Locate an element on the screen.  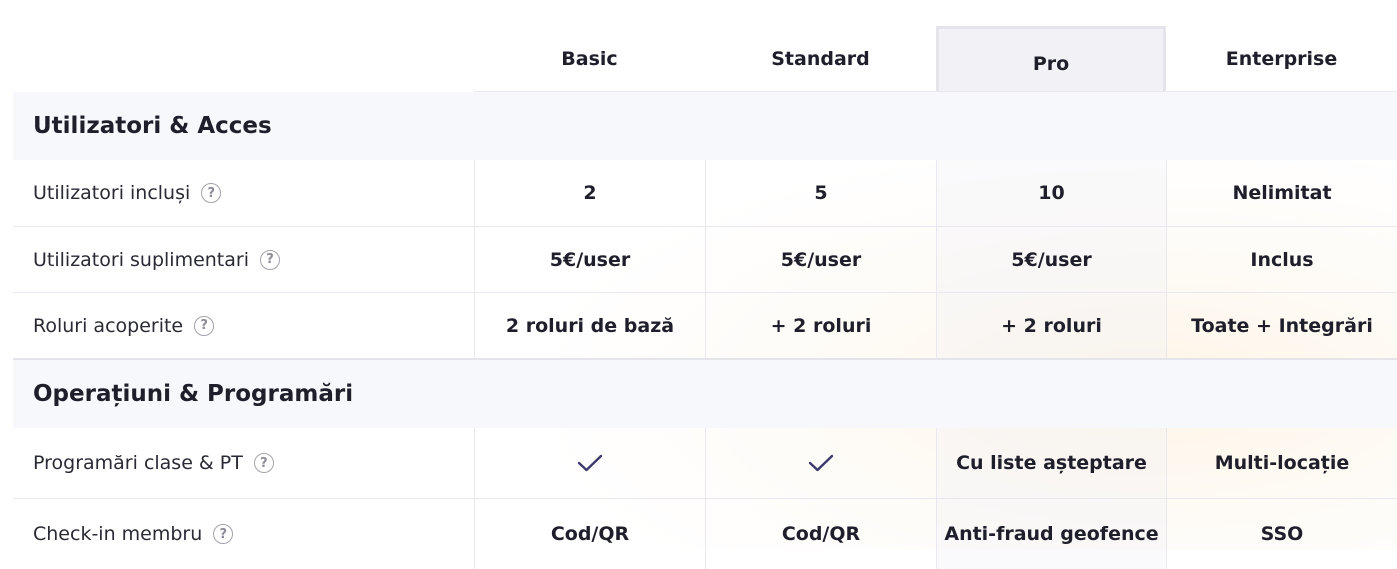
cell-basic: 2 roluri de bază is located at coordinates (589, 325).